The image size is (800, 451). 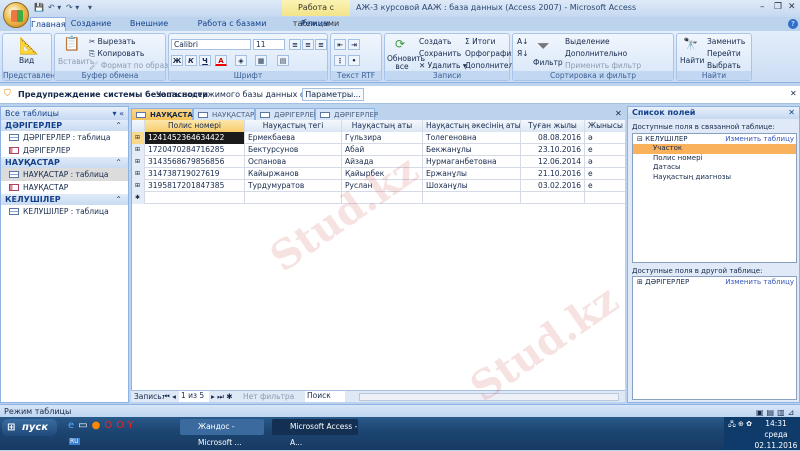 What do you see at coordinates (406, 63) in the screenshot?
I see `refresh-all-button: Обновить все` at bounding box center [406, 63].